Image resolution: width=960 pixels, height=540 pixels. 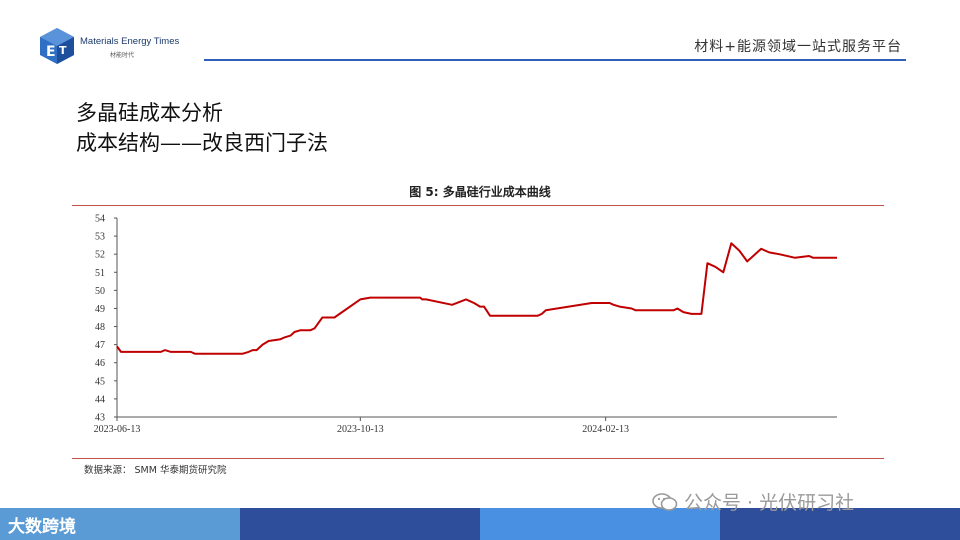 I want to click on chart-top-rule, so click(x=478, y=205).